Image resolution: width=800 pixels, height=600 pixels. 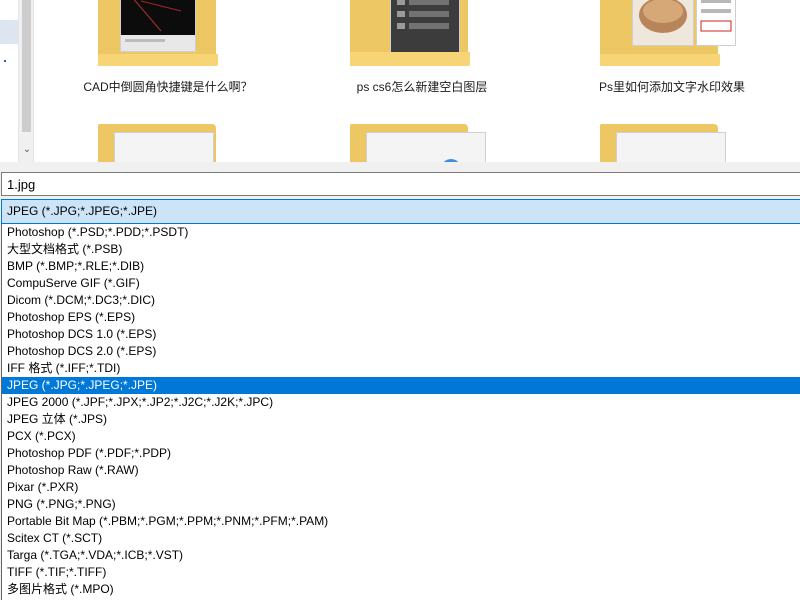 I want to click on filetype-option: PNG (*.PNG;*.PNG), so click(x=401, y=504).